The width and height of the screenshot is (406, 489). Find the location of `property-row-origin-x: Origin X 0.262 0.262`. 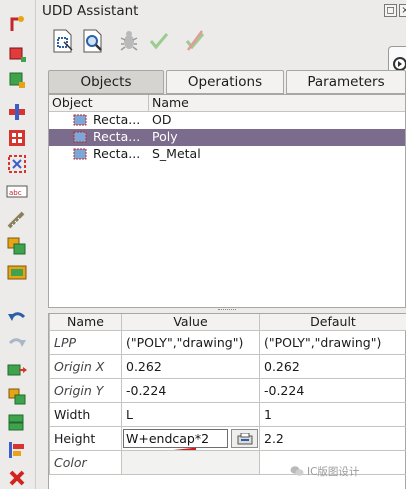

property-row-origin-x: Origin X 0.262 0.262 is located at coordinates (227, 366).